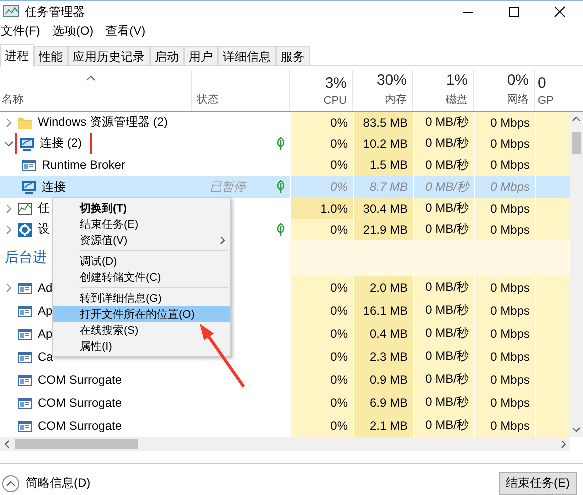 The width and height of the screenshot is (583, 495). Describe the element at coordinates (389, 357) in the screenshot. I see `table-cell: 2.3 MB` at that location.